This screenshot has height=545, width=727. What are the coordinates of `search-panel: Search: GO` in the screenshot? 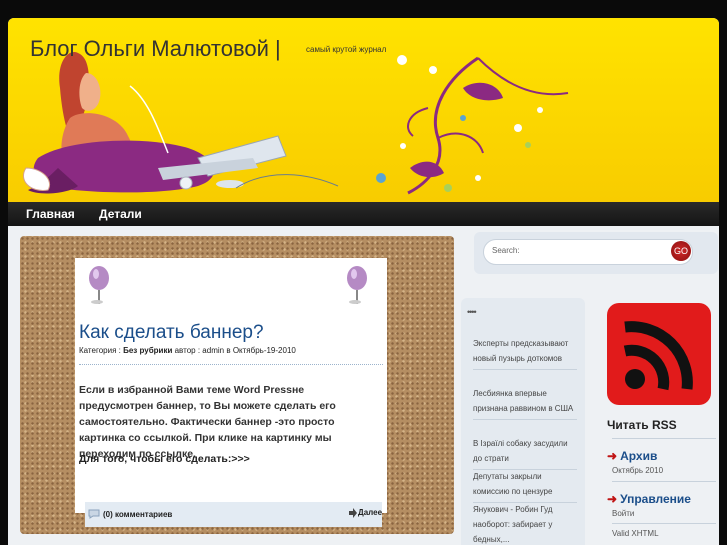 It's located at (596, 253).